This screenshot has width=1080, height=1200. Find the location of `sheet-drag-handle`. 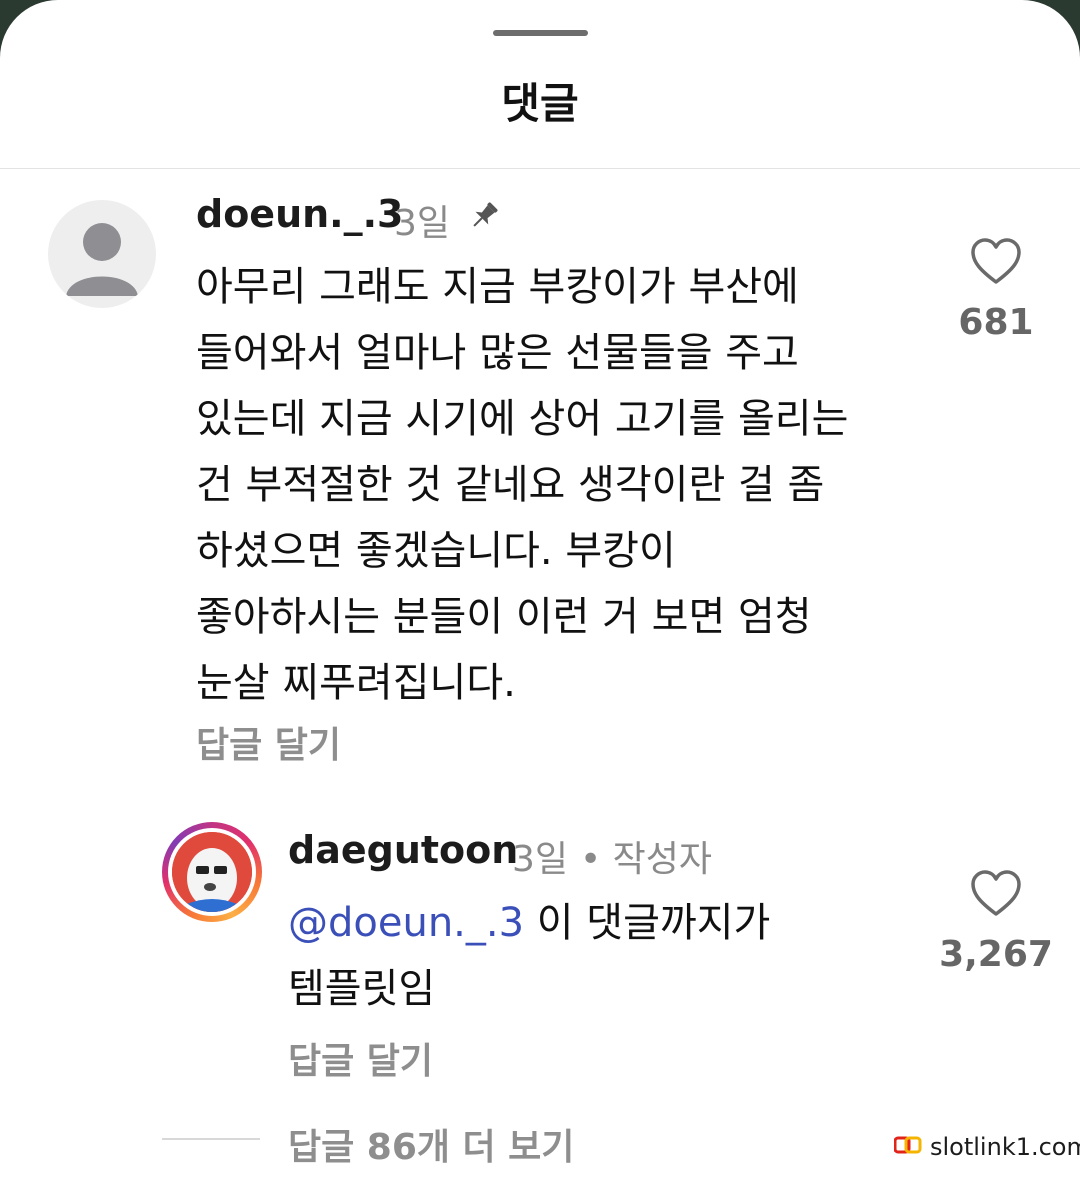

sheet-drag-handle is located at coordinates (540, 33).